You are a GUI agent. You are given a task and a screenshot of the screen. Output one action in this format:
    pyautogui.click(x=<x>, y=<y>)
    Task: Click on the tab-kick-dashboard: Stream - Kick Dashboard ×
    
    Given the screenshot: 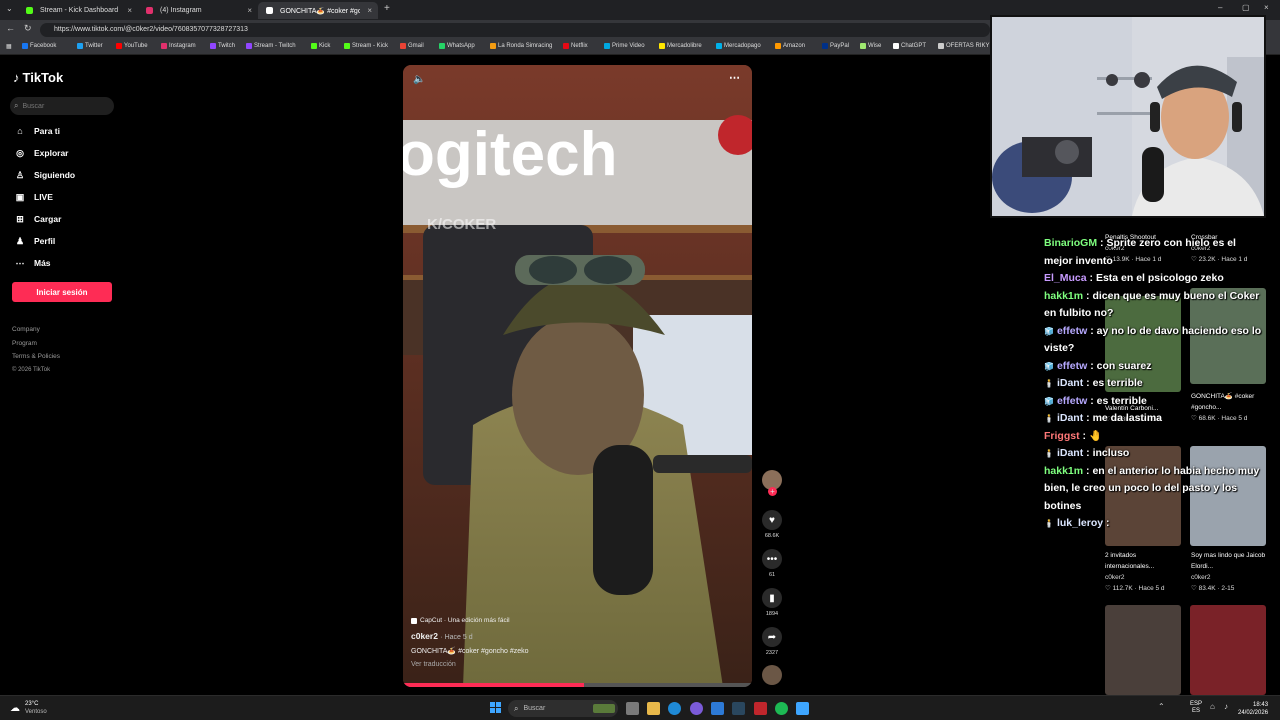 What is the action you would take?
    pyautogui.click(x=78, y=10)
    